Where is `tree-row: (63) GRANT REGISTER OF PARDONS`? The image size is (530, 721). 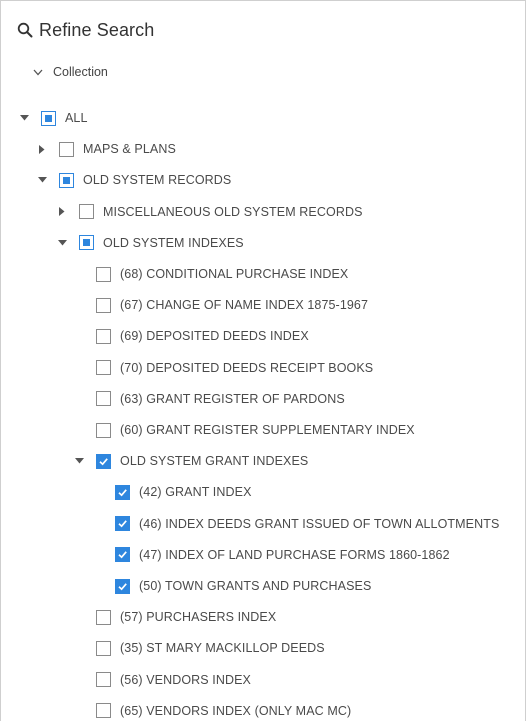
tree-row: (63) GRANT REGISTER OF PARDONS is located at coordinates (220, 399).